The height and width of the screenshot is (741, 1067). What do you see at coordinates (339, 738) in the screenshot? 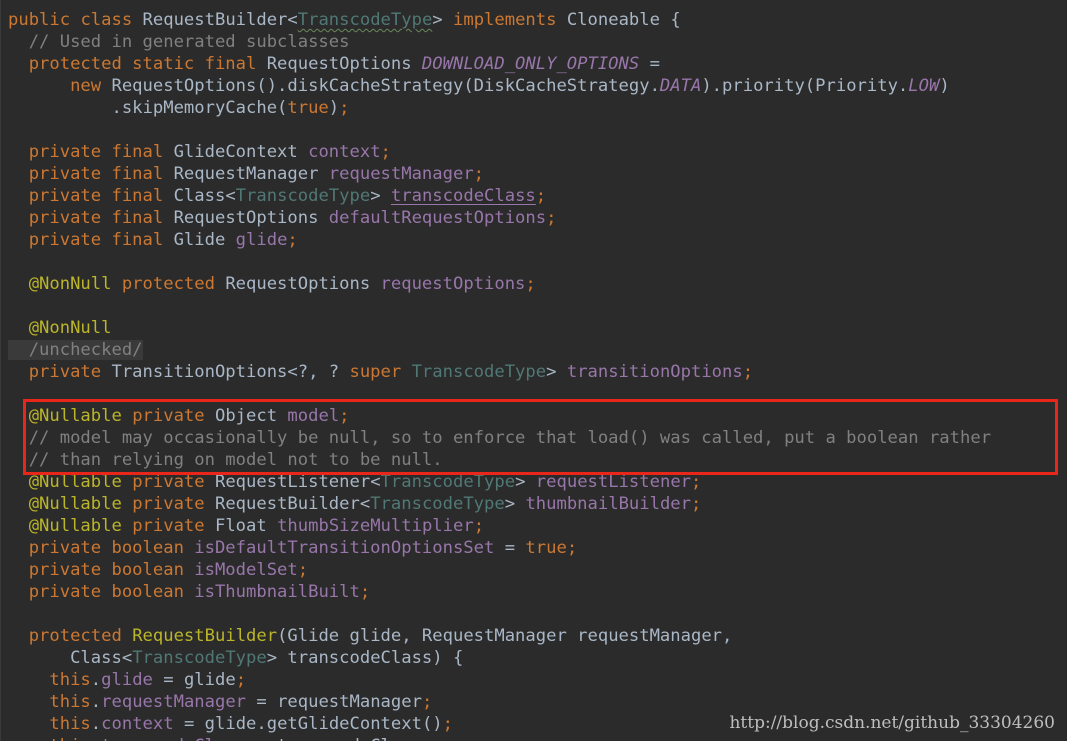
I see `code-token: = transcodeClass` at bounding box center [339, 738].